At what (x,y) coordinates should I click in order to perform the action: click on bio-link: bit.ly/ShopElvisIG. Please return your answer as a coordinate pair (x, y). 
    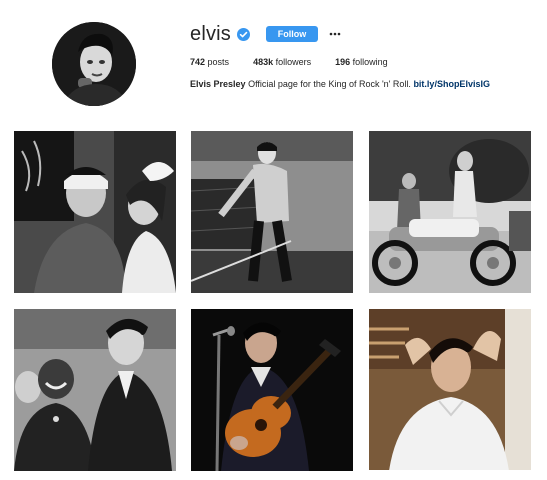
    Looking at the image, I should click on (451, 84).